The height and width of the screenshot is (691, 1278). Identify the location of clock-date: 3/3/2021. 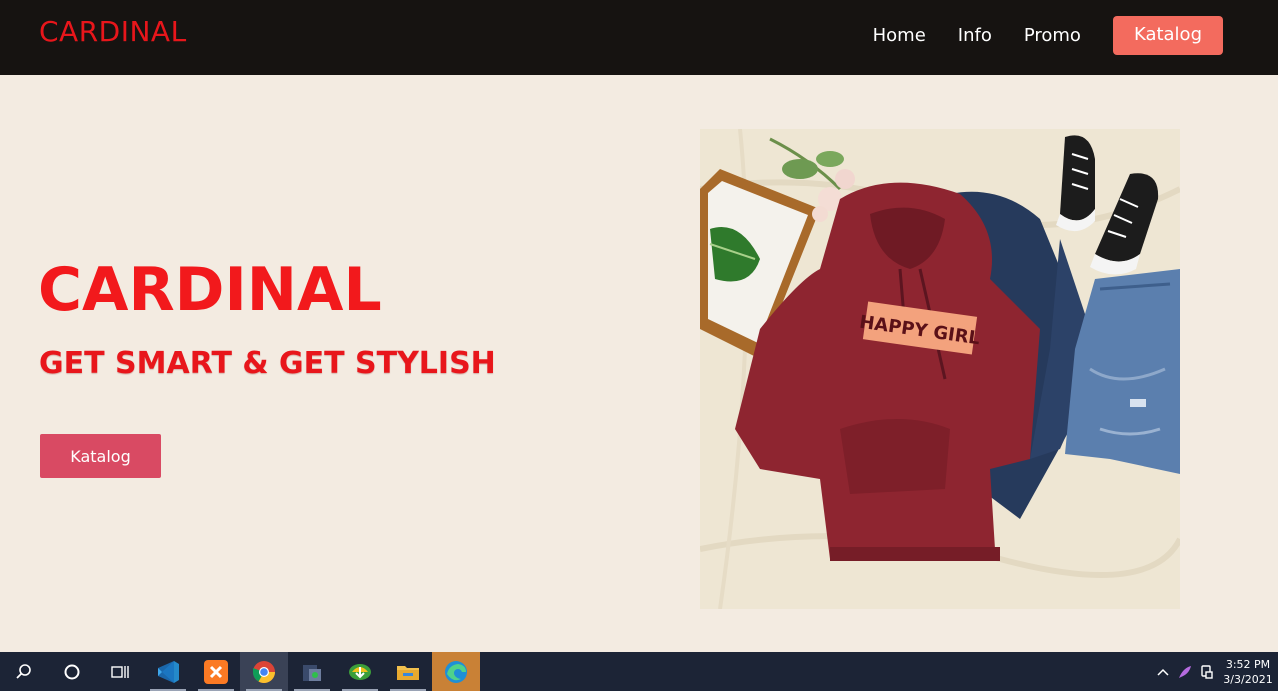
(1248, 679).